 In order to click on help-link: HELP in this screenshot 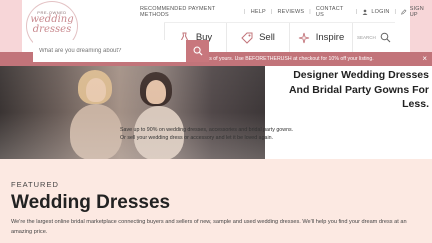, I will do `click(258, 12)`.